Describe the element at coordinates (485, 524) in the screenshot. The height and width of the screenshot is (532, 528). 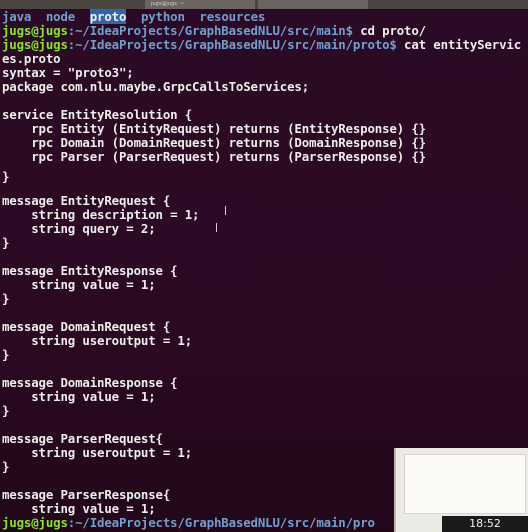
I see `taskbar-clock: 18:52` at that location.